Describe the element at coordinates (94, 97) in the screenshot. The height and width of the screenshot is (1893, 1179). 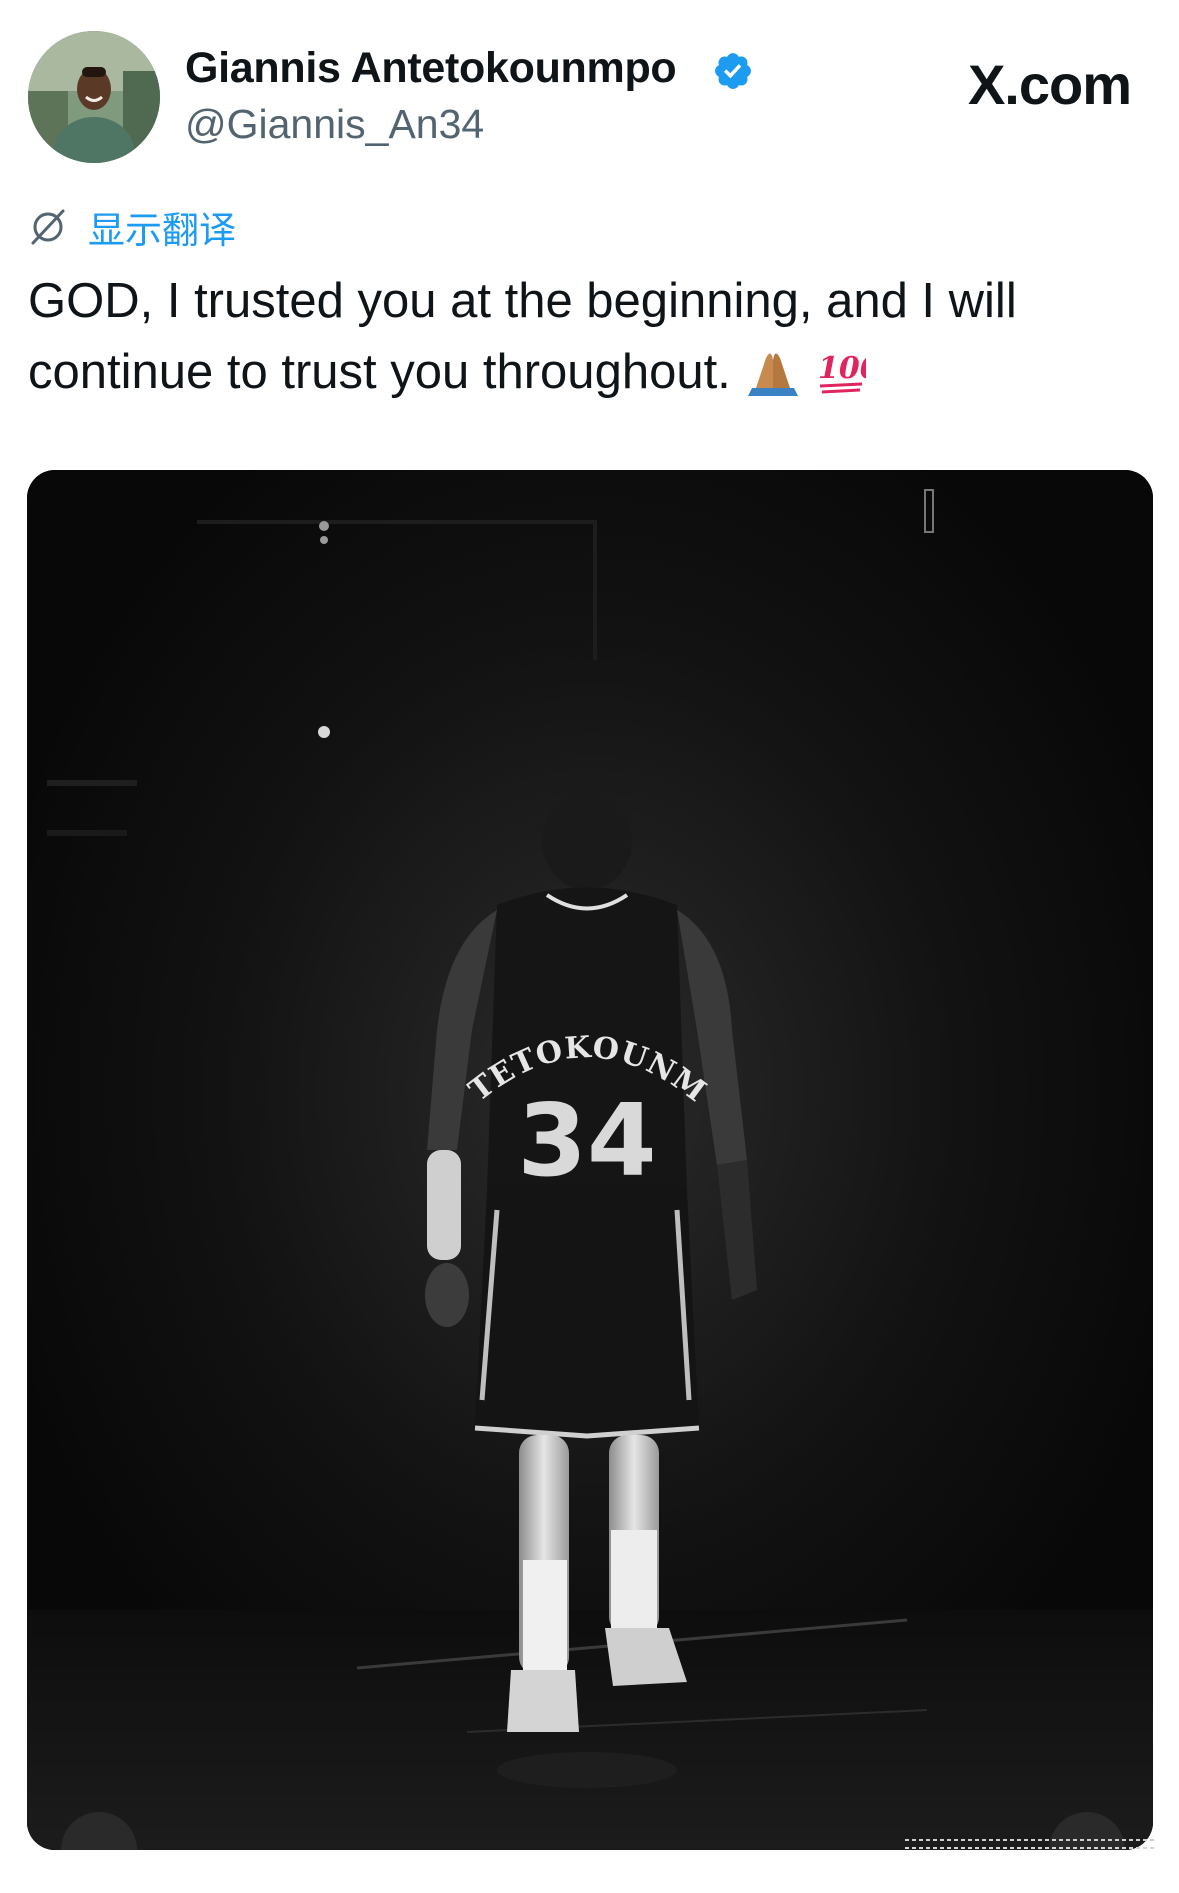
I see `avatar` at that location.